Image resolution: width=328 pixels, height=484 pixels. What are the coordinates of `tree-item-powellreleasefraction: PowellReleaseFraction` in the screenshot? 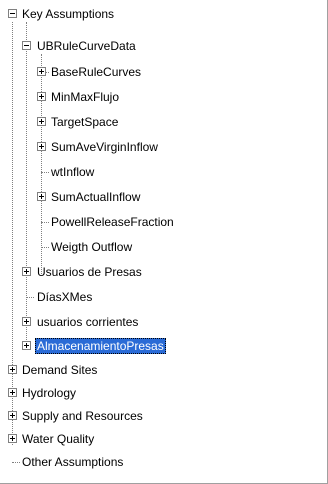 It's located at (150, 222).